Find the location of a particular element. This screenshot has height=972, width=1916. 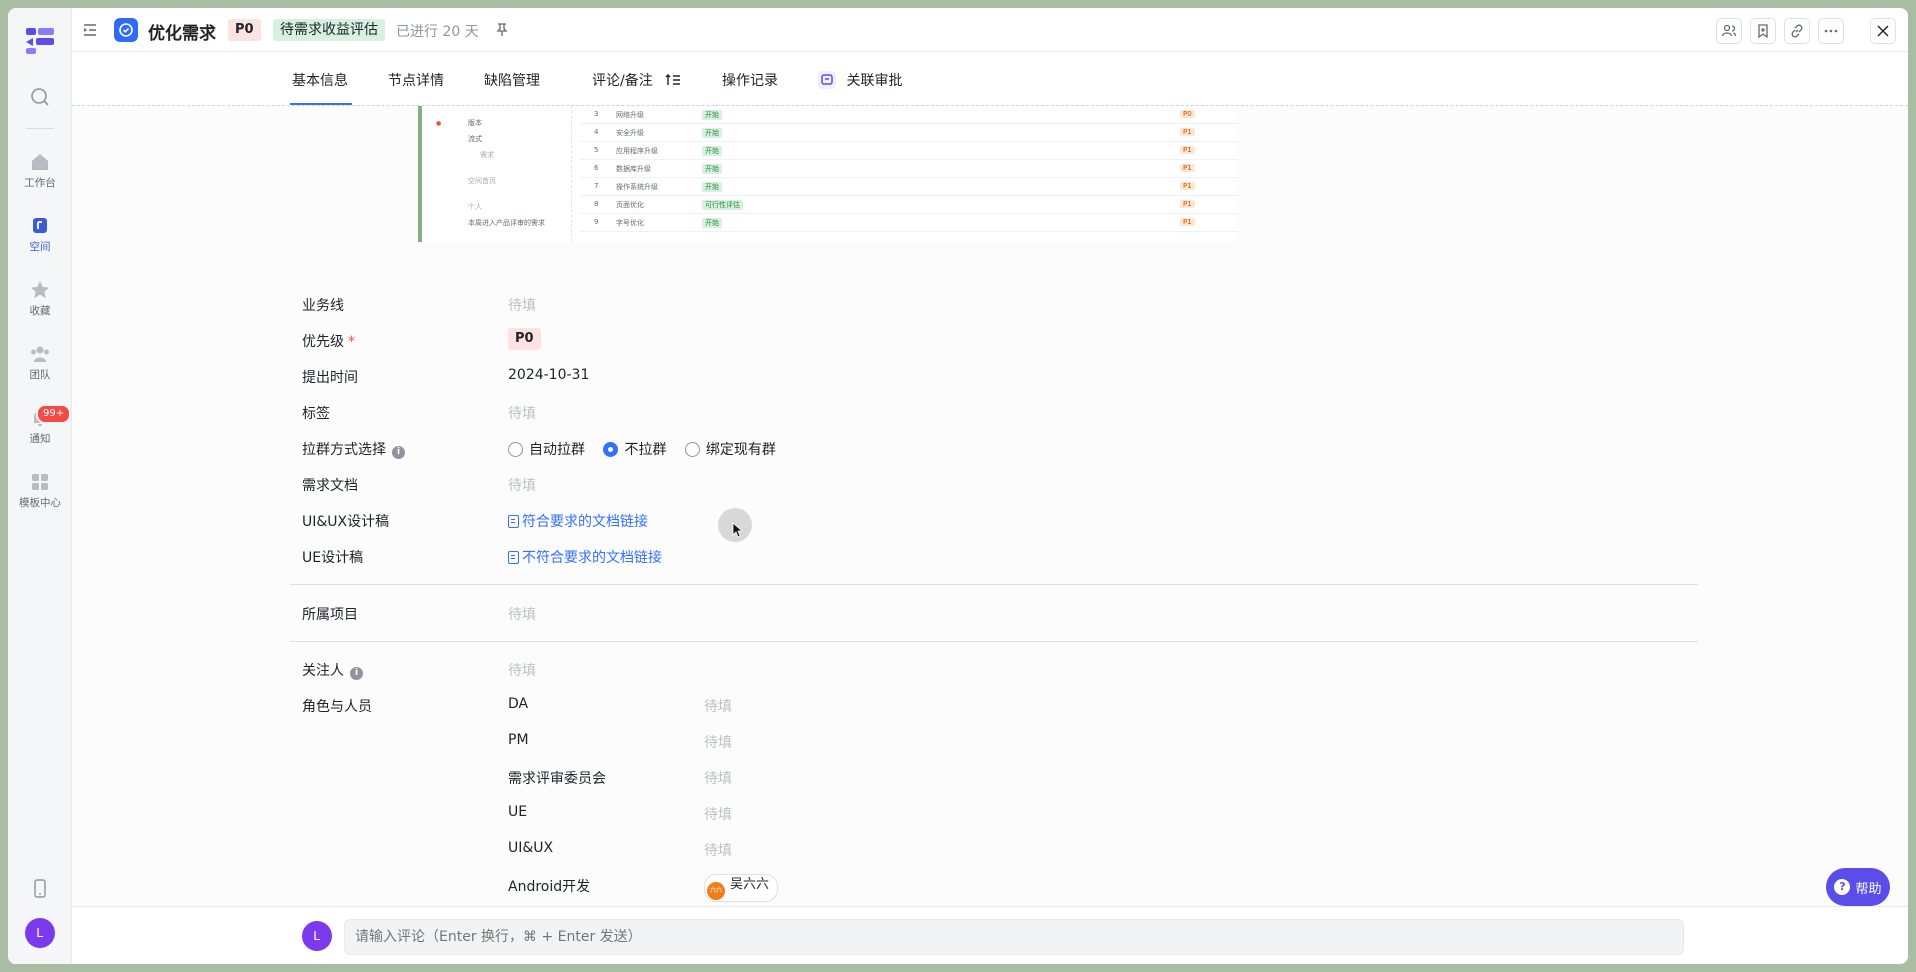

tab-node-details: 节点详情 is located at coordinates (416, 80).